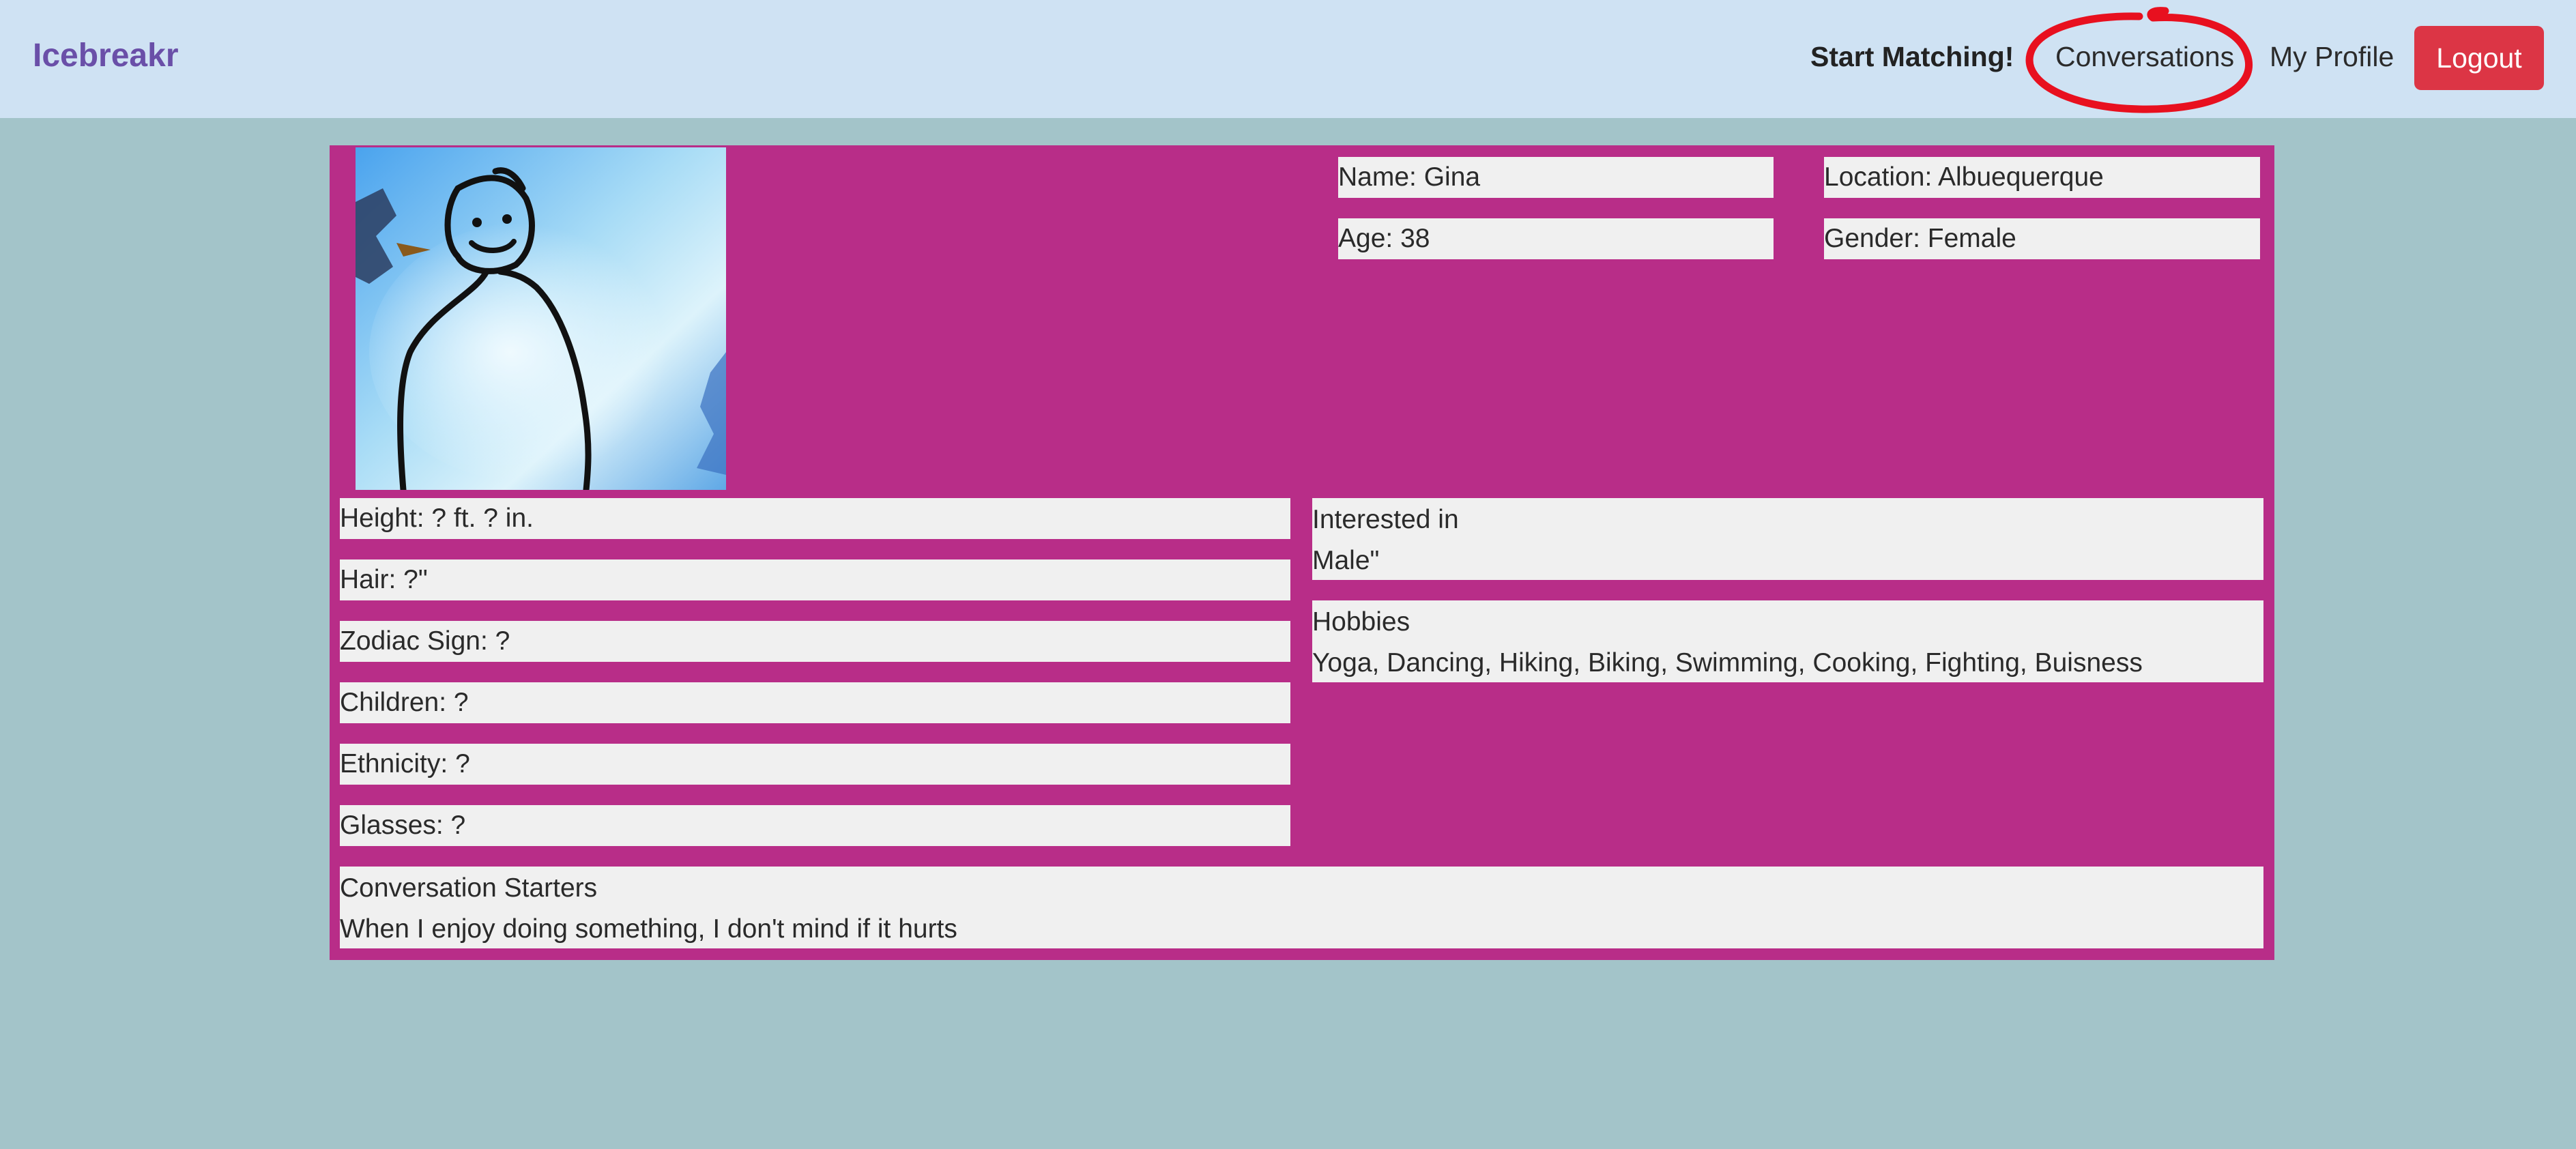  Describe the element at coordinates (815, 765) in the screenshot. I see `ethnicity-field: Ethnicity: ?` at that location.